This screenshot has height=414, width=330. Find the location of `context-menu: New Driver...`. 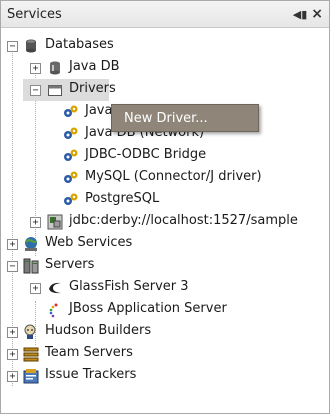

context-menu: New Driver... is located at coordinates (185, 118).